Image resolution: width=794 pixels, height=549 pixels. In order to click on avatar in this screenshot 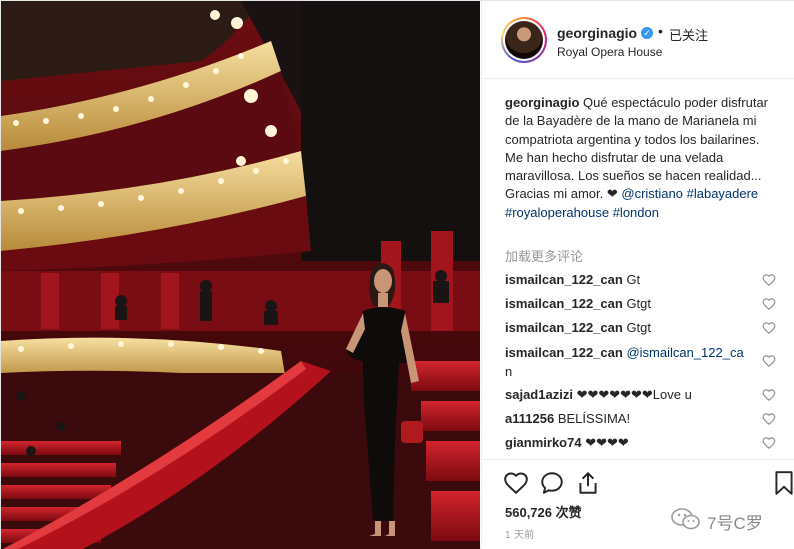, I will do `click(524, 40)`.